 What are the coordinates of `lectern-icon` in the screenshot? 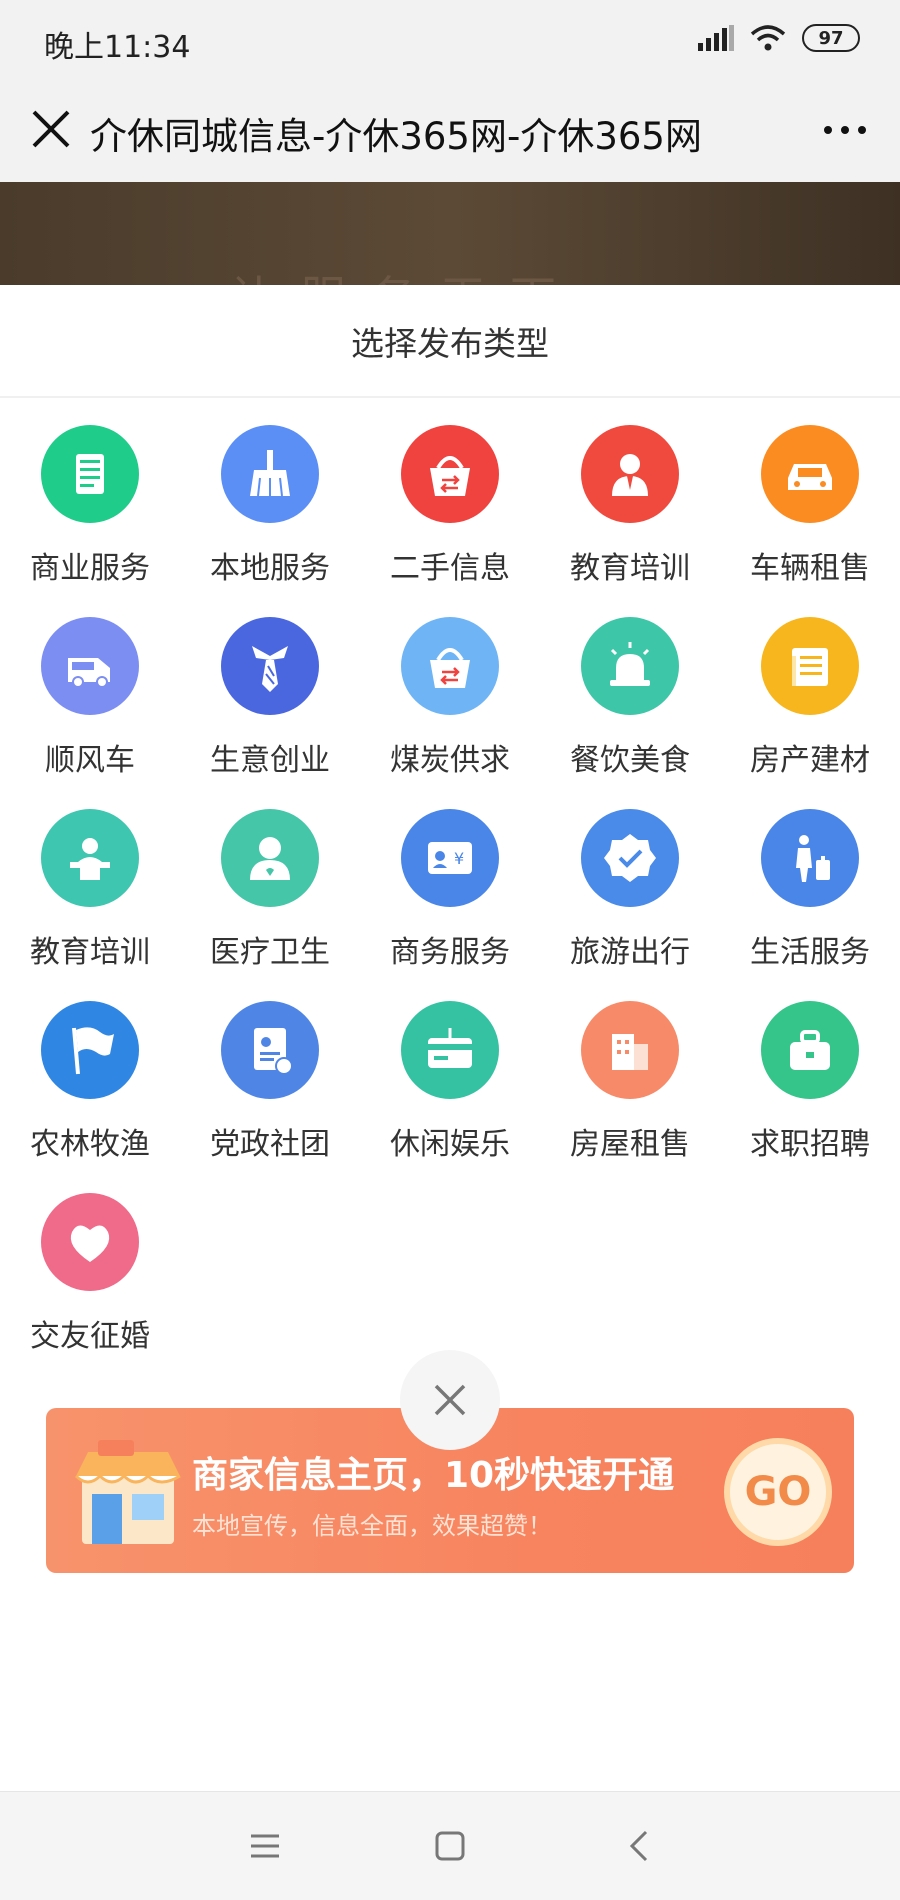 It's located at (90, 858).